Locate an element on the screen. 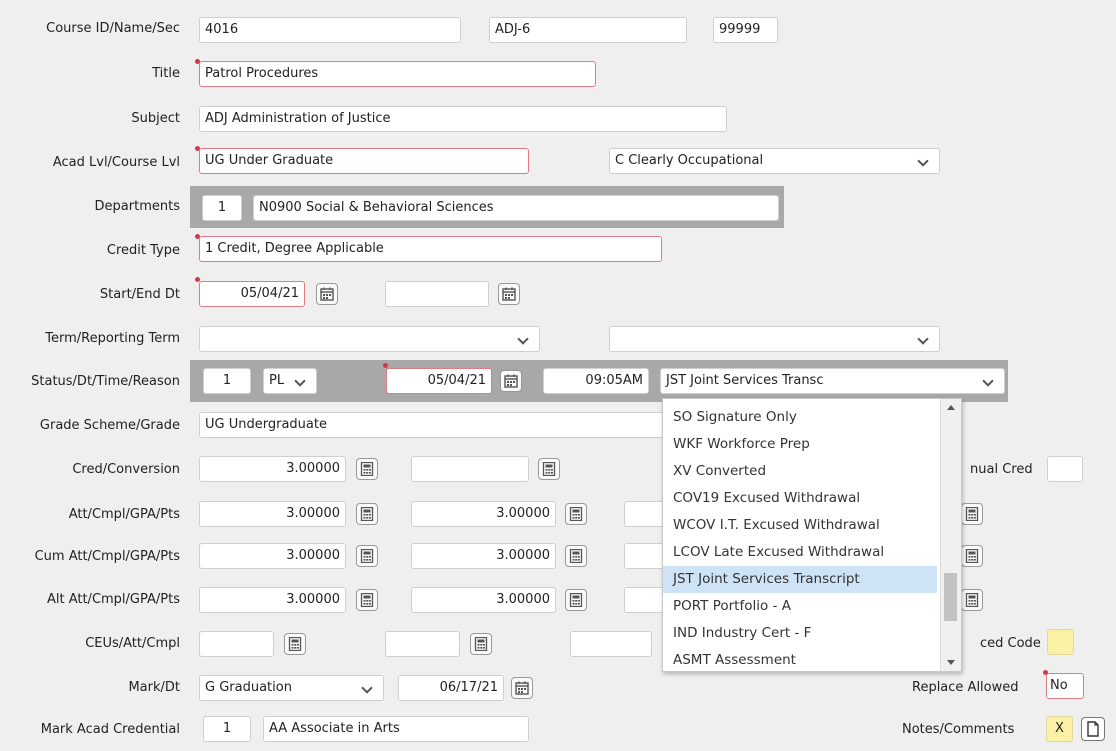  acad-level-input: UG Under Graduate is located at coordinates (364, 161).